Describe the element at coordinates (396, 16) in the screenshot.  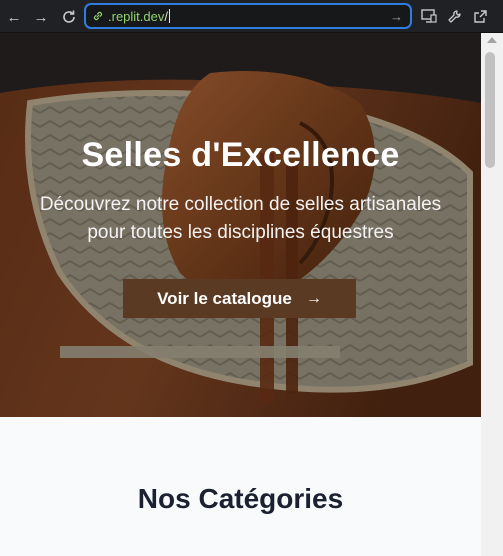
I see `go-arrow-icon: →` at that location.